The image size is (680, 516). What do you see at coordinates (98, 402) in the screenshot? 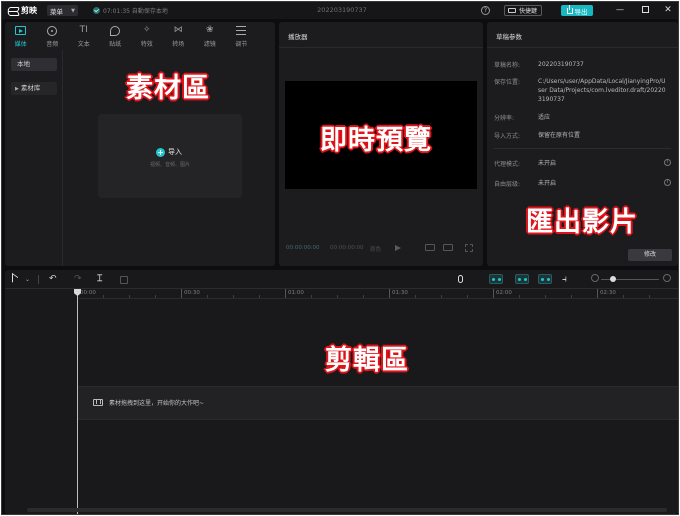
I see `film-icon` at bounding box center [98, 402].